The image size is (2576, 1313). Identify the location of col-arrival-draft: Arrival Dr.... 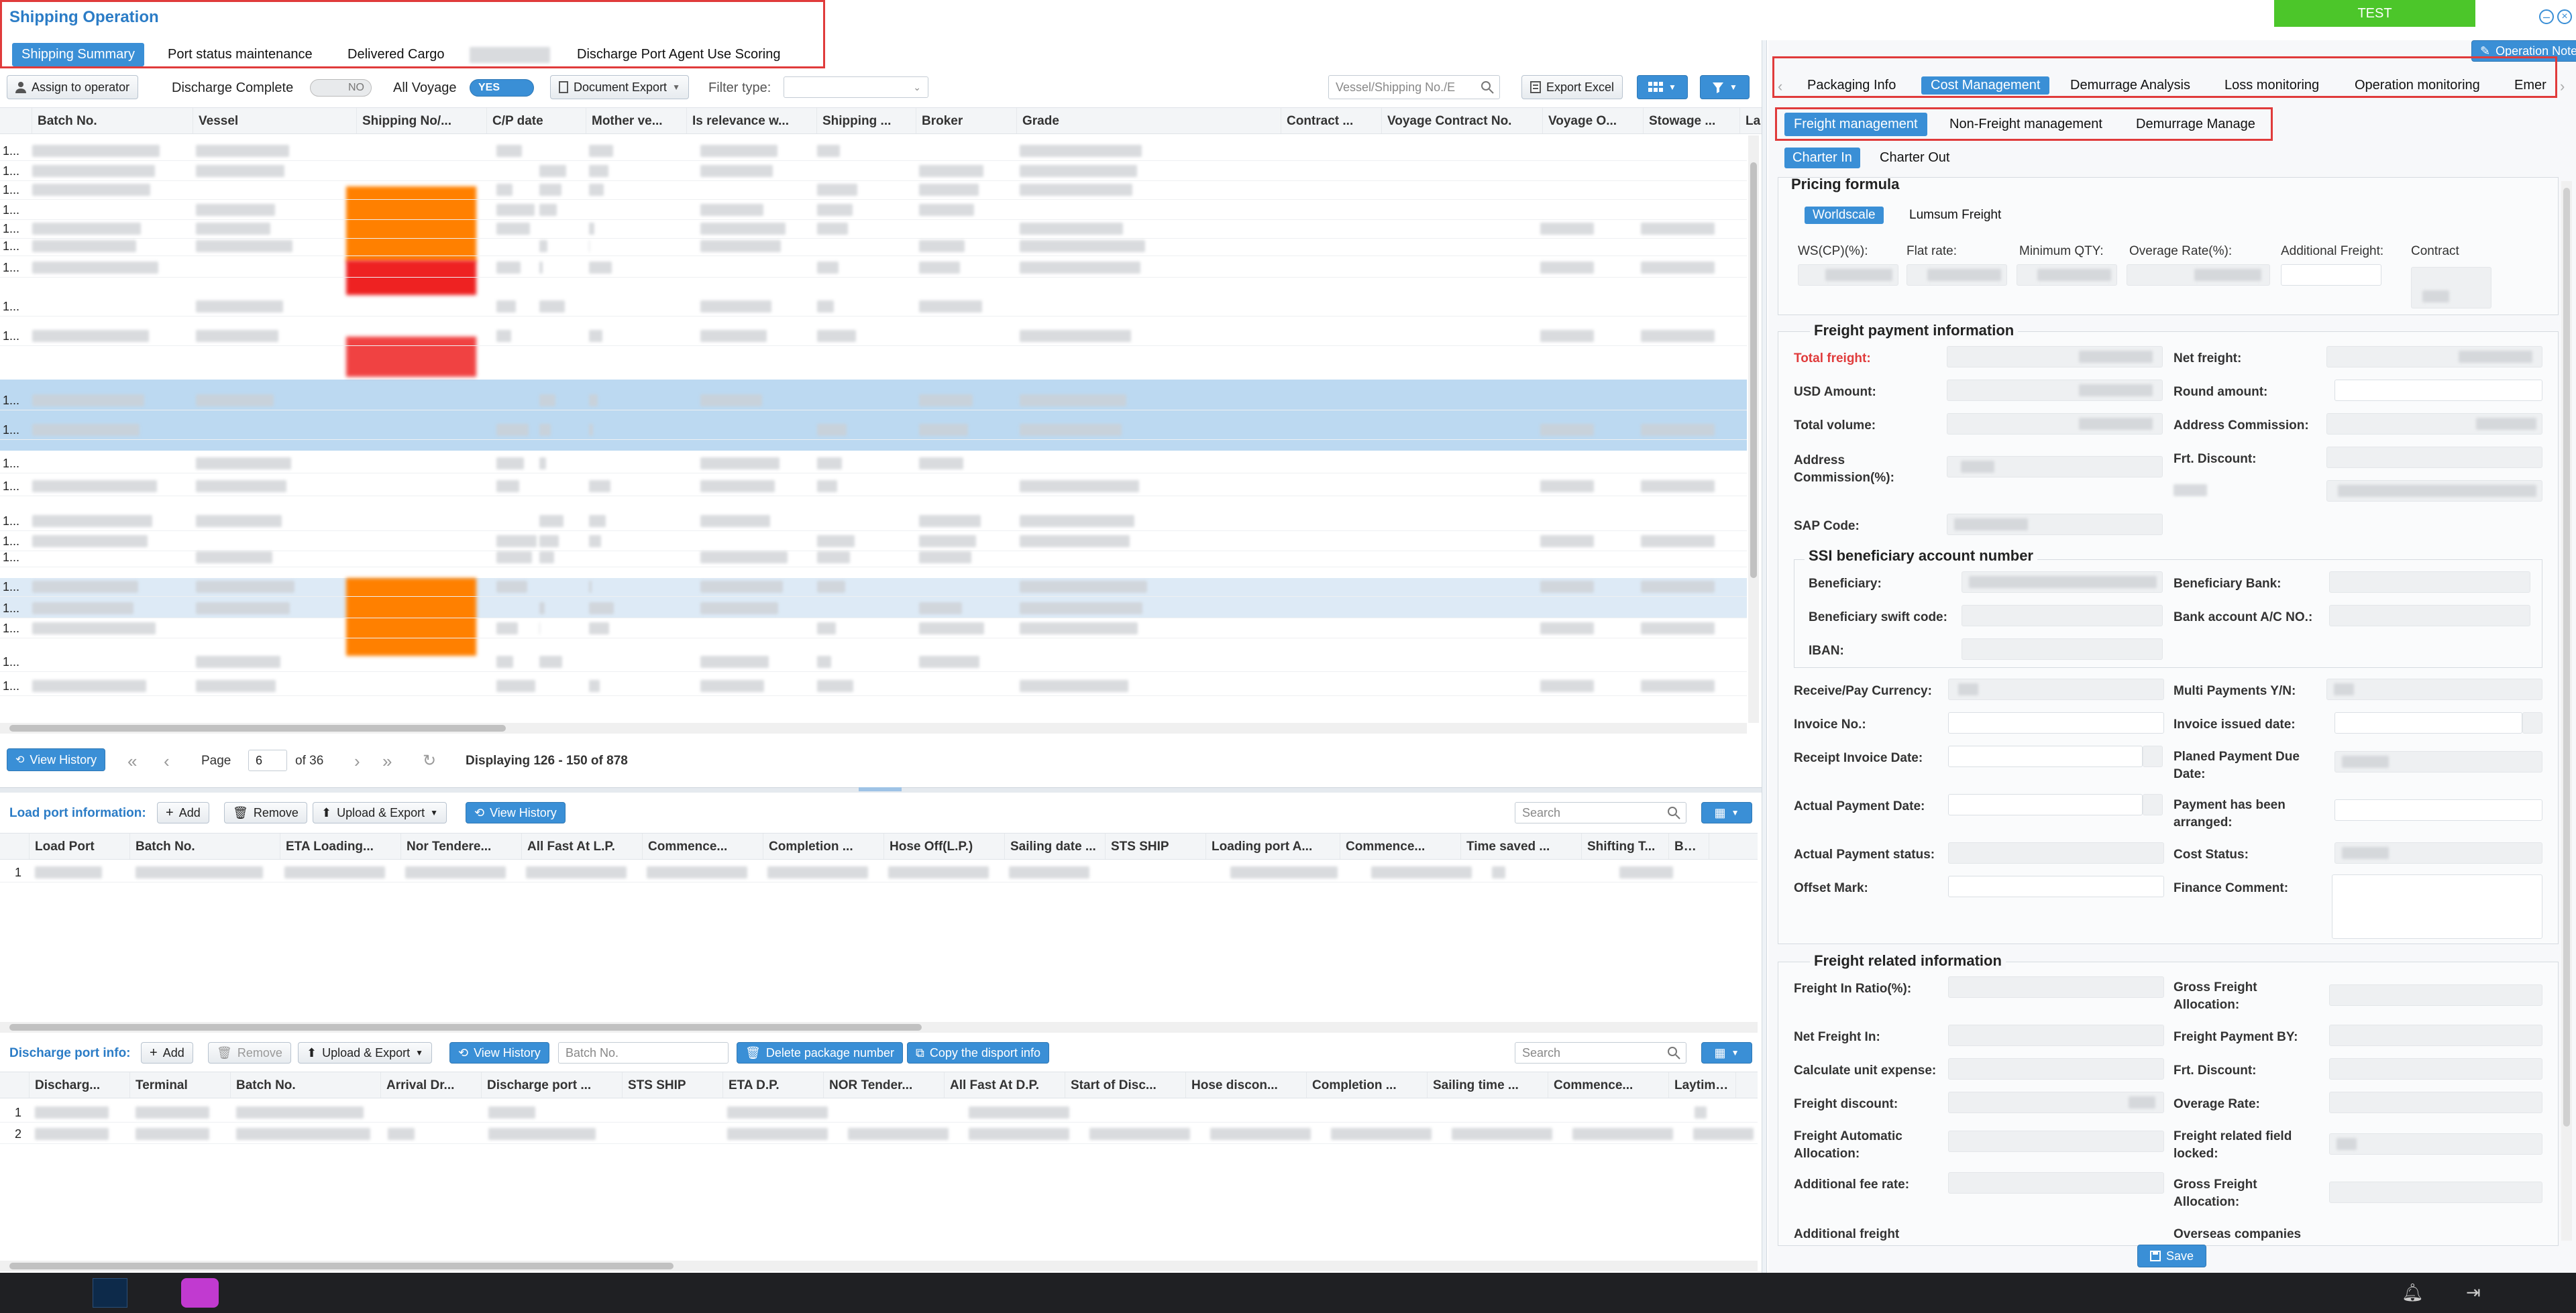
(431, 1085).